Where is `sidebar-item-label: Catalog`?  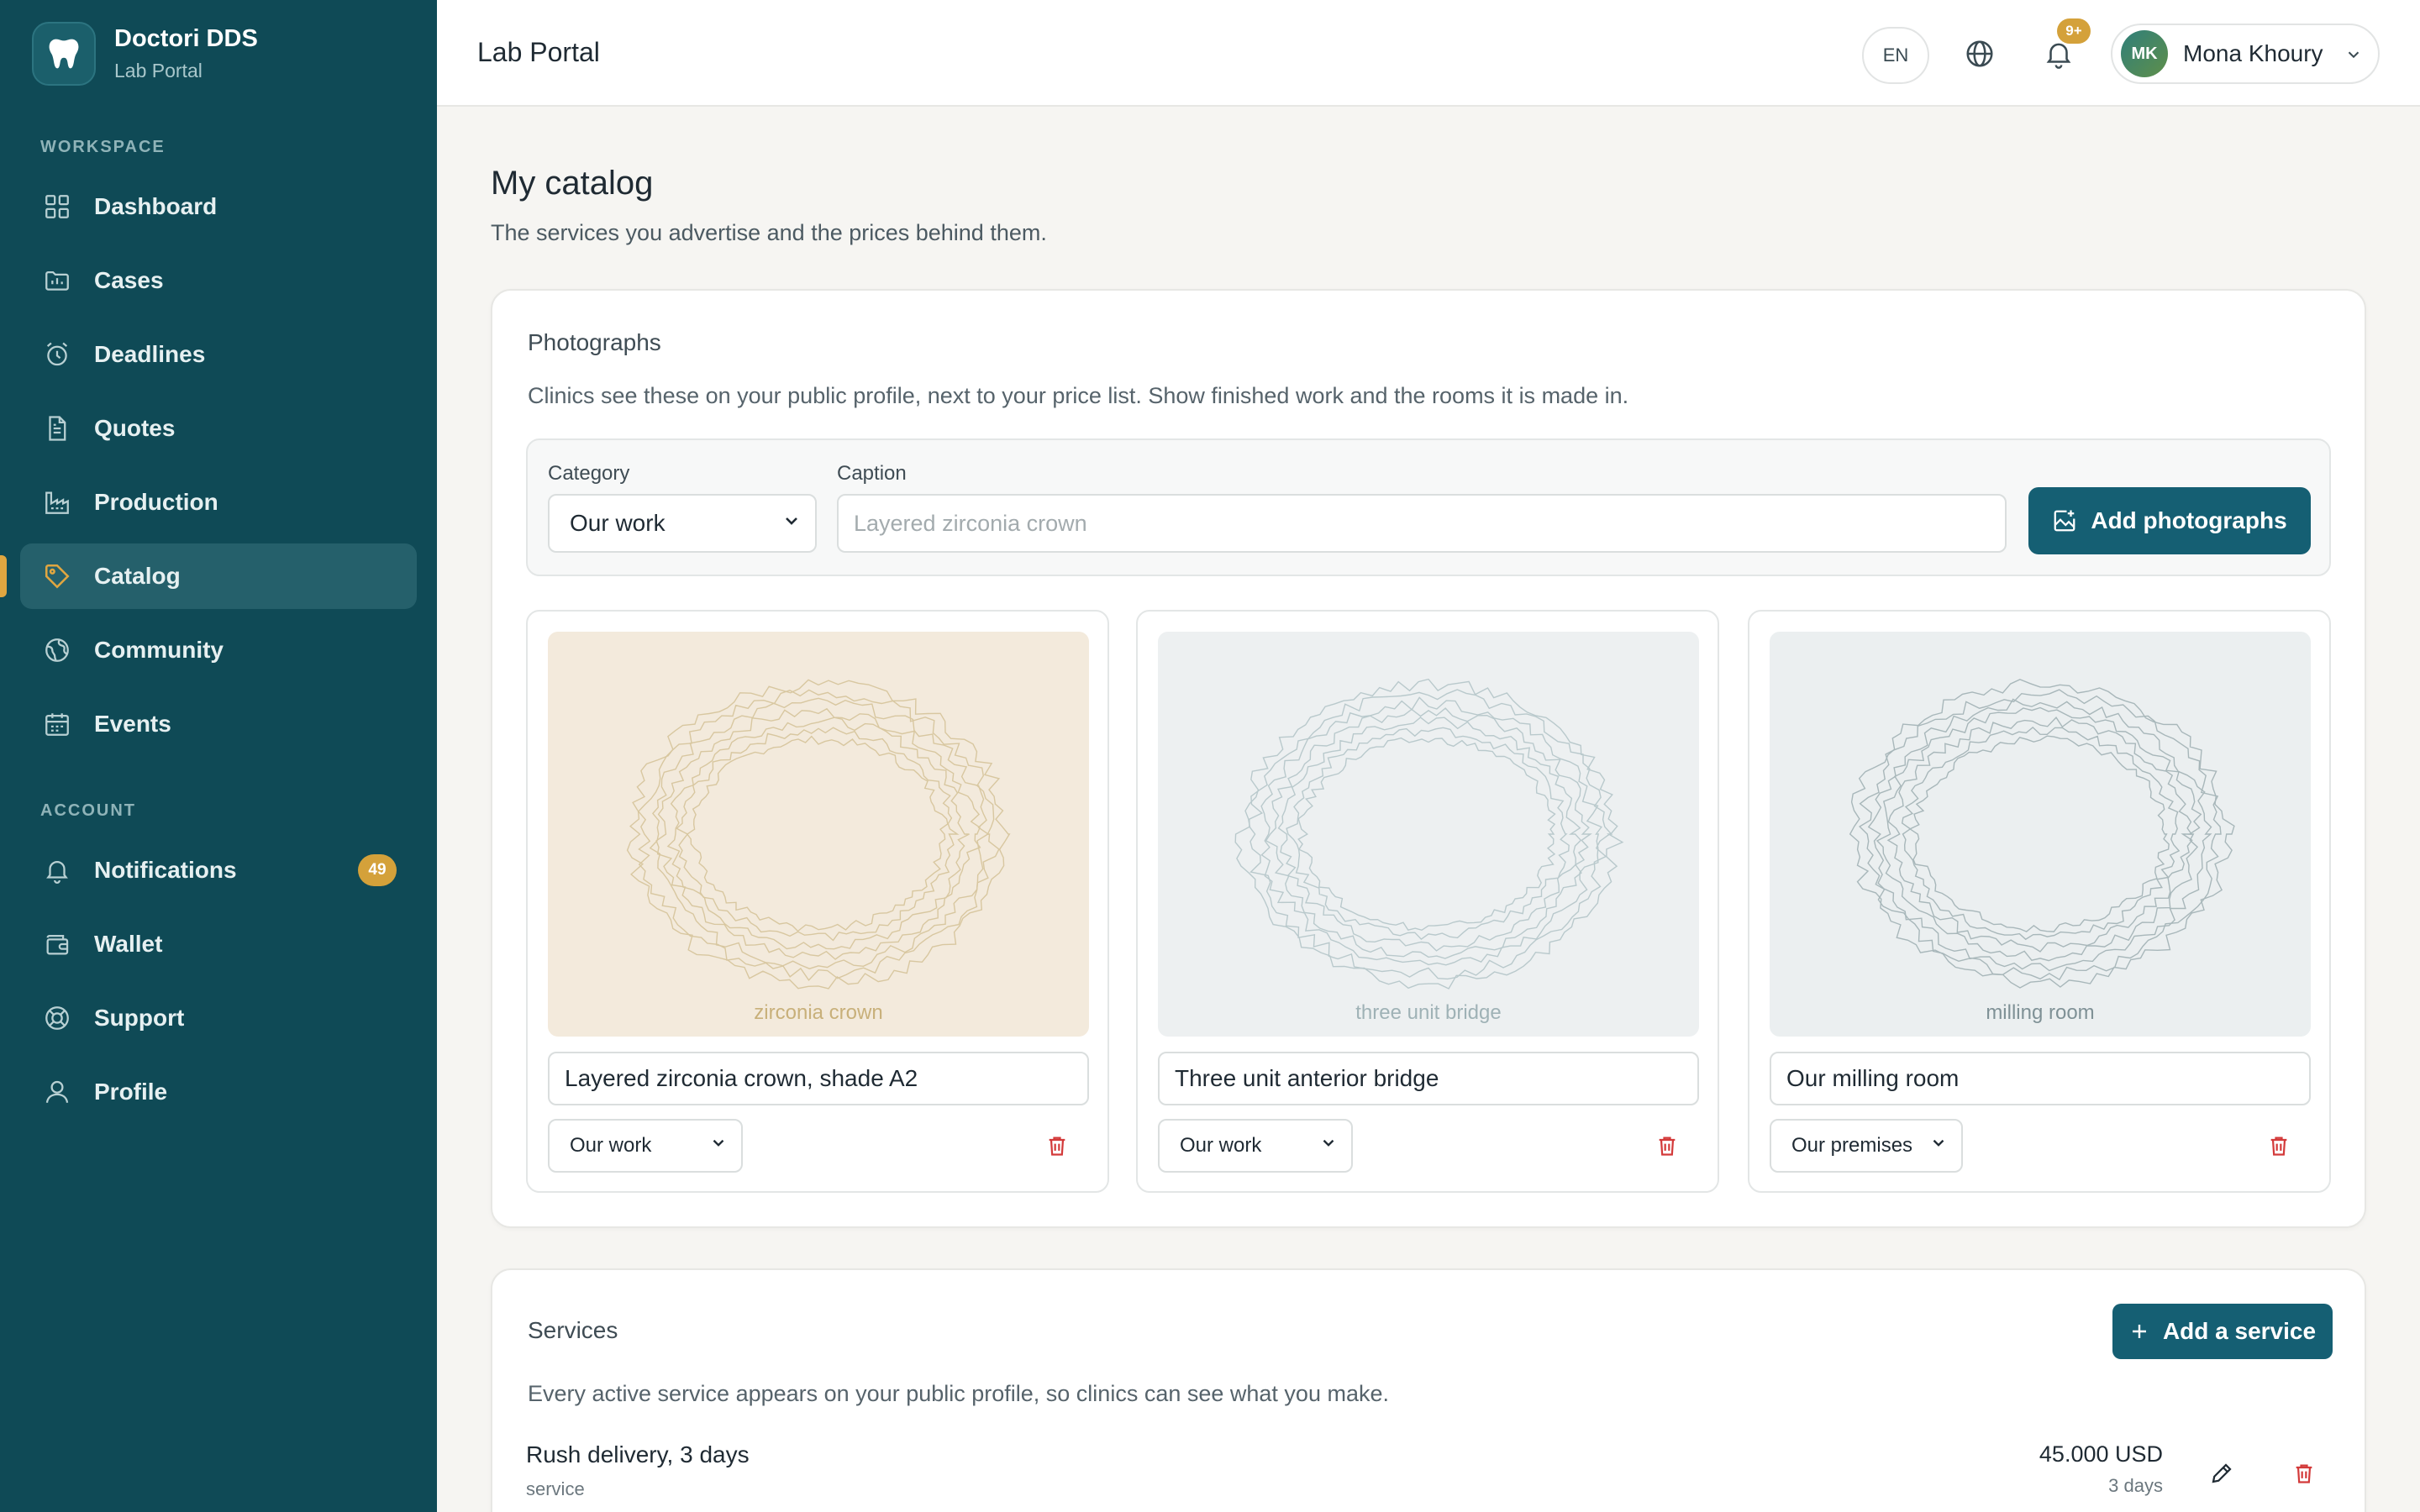
sidebar-item-label: Catalog is located at coordinates (138, 576).